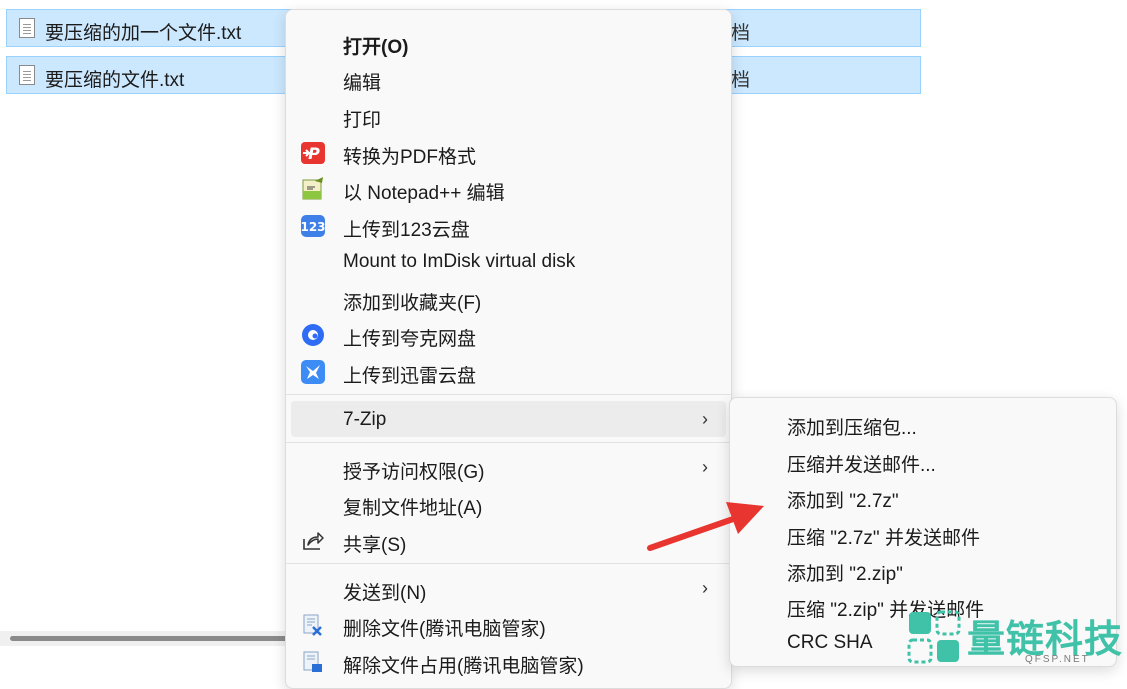 Image resolution: width=1127 pixels, height=689 pixels. Describe the element at coordinates (376, 47) in the screenshot. I see `menu-item-label: 打开(O)` at that location.